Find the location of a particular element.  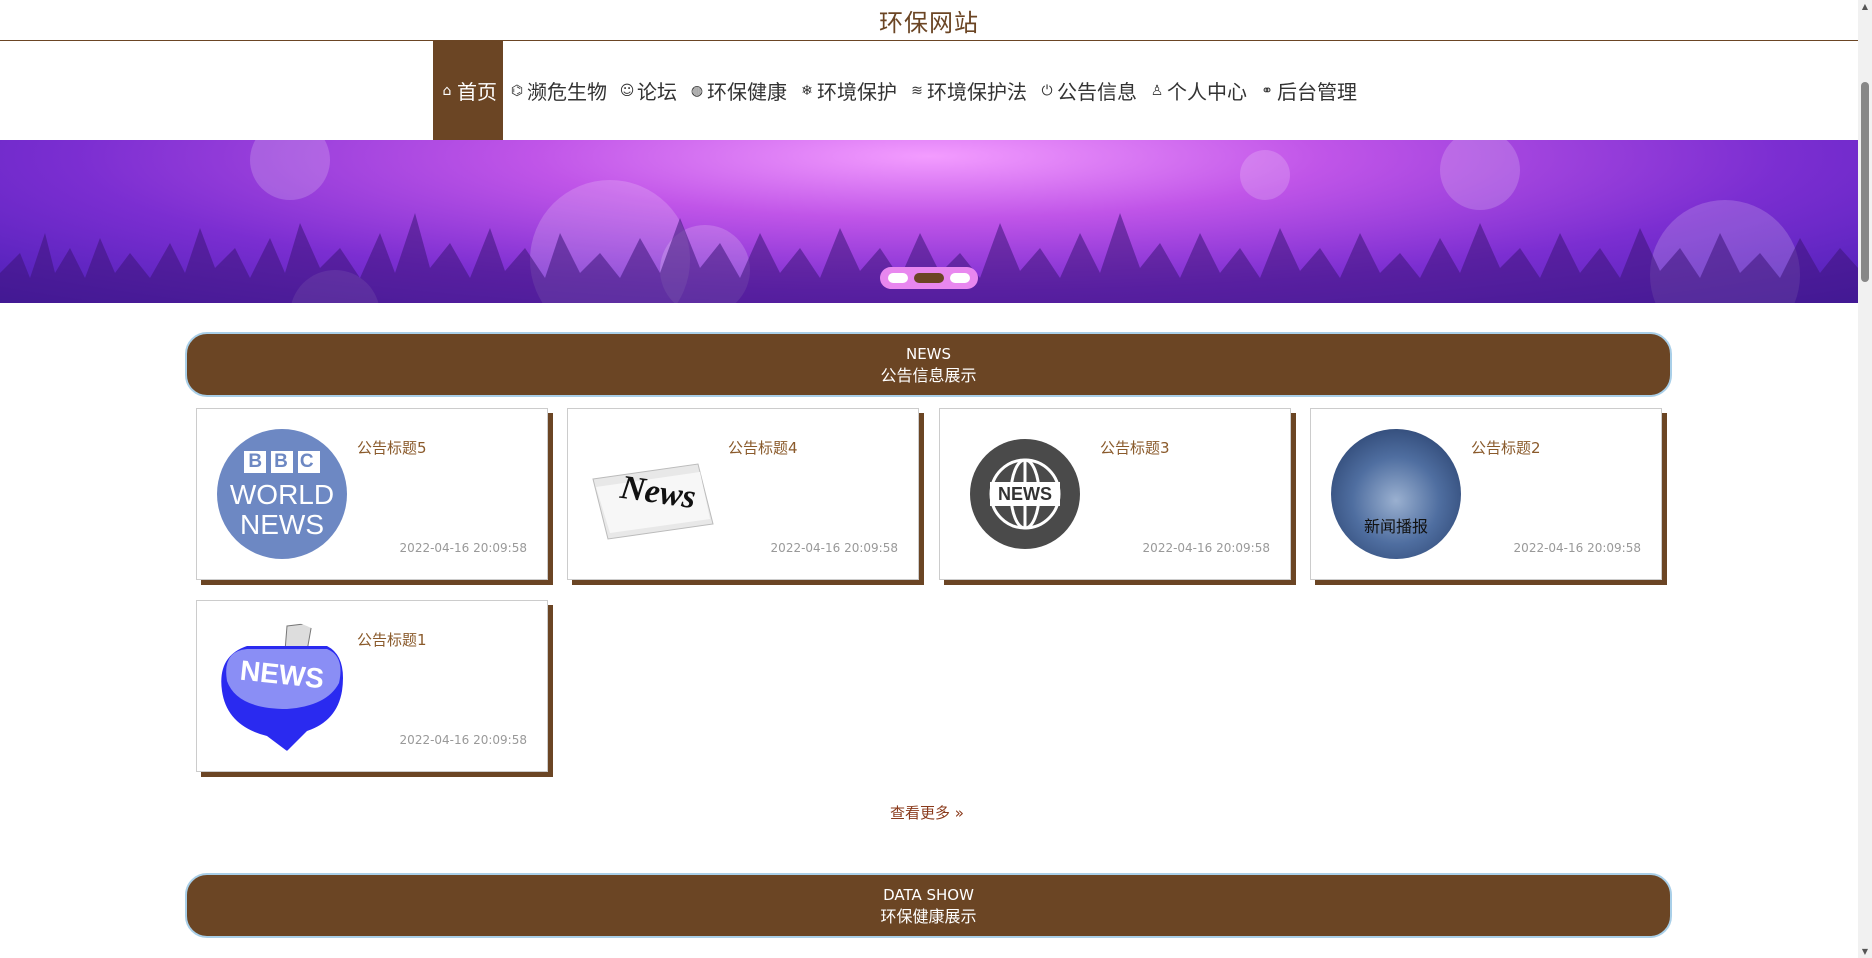

nav-label: 个人中心 is located at coordinates (1207, 92).